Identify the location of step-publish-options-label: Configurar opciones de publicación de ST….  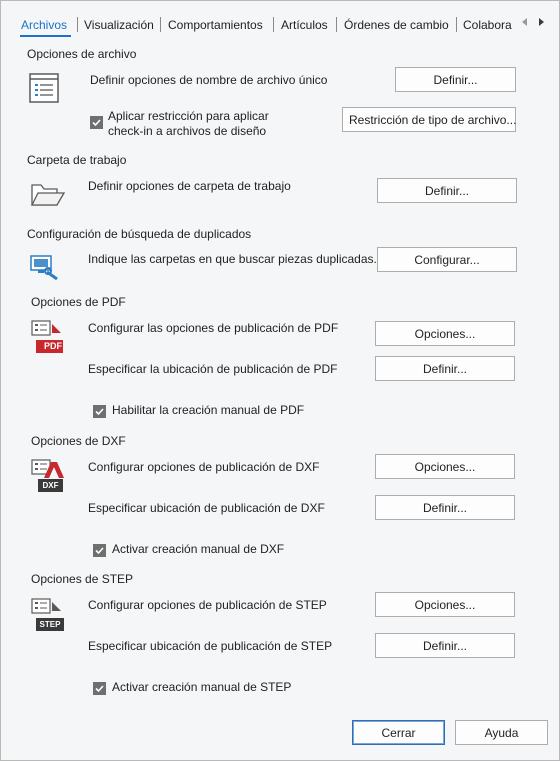
(207, 605).